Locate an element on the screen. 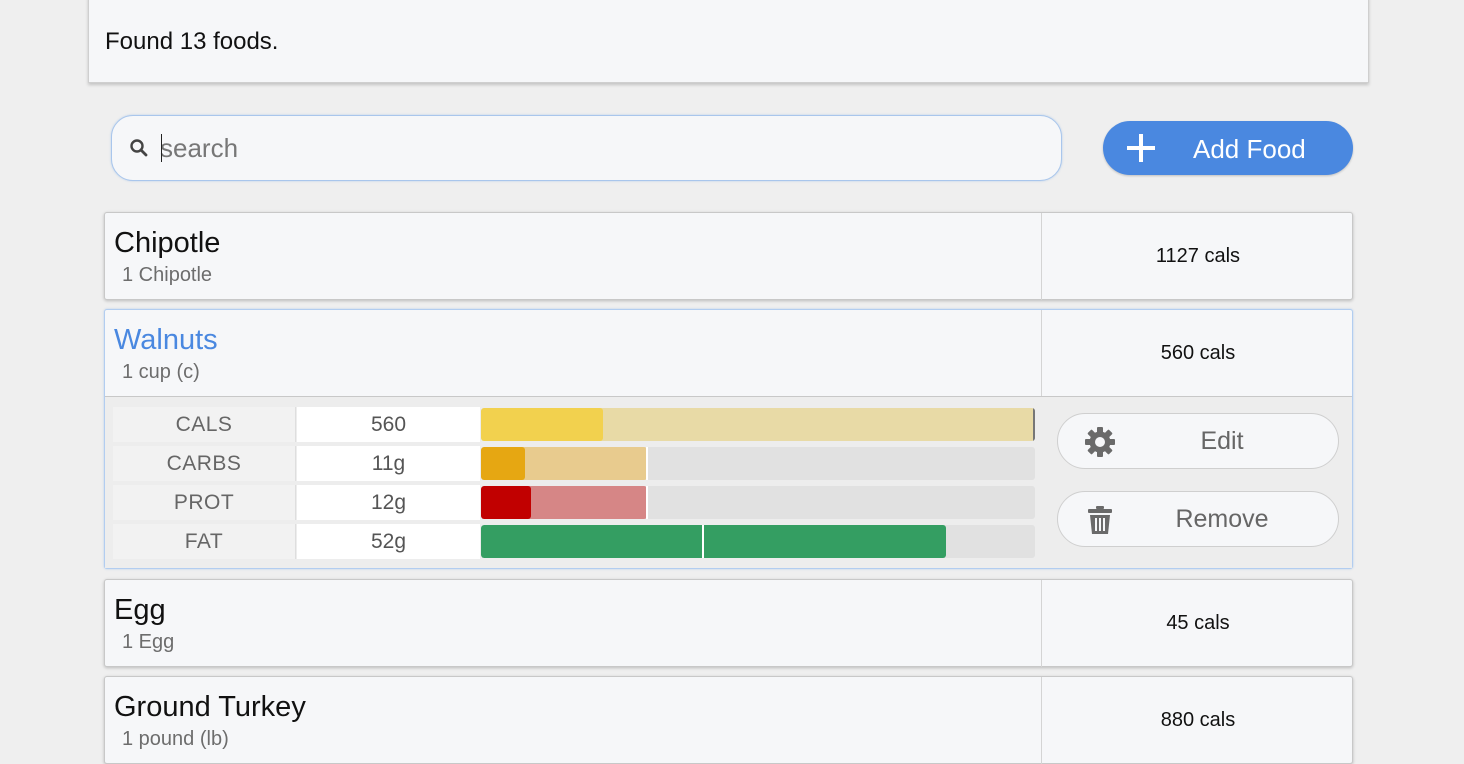 This screenshot has width=1464, height=764. food-item-header: Chipotle 1 Chipotle 1127 cals is located at coordinates (729, 256).